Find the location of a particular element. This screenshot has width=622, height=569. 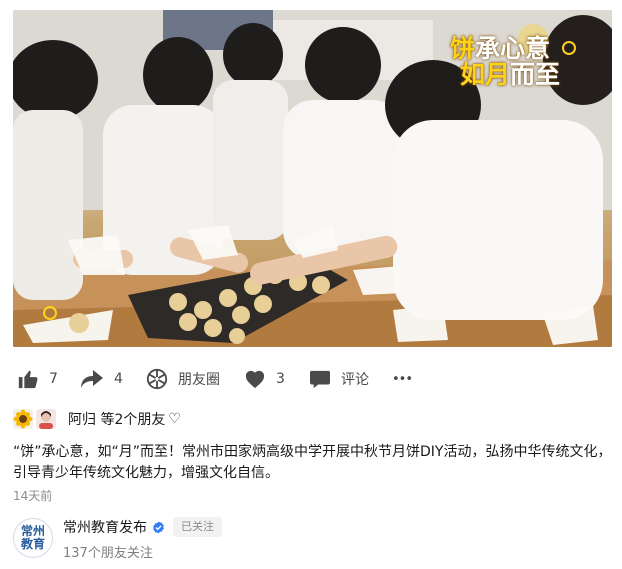

like-count: 7 is located at coordinates (53, 379).